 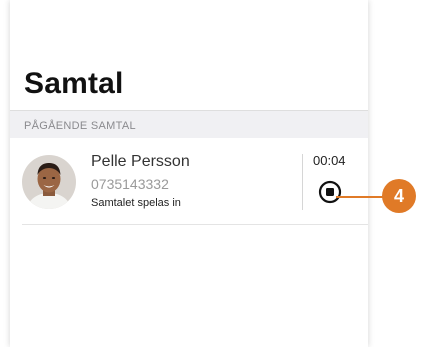 What do you see at coordinates (74, 83) in the screenshot?
I see `page-title: Samtal` at bounding box center [74, 83].